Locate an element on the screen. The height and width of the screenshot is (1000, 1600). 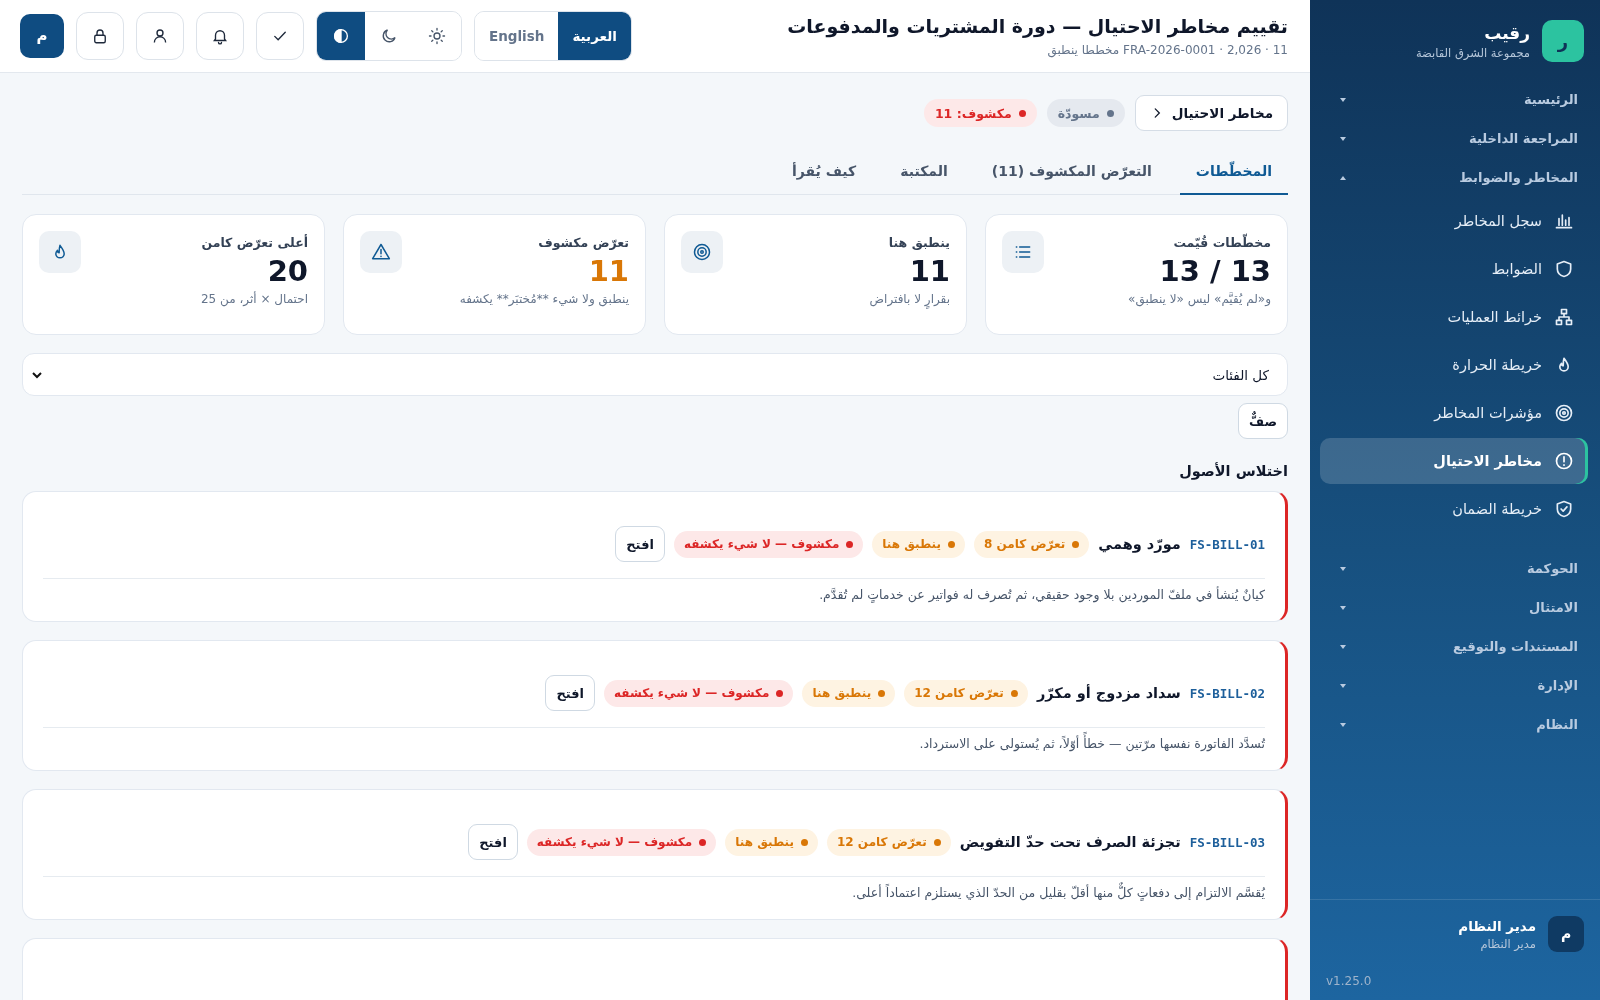
warning-icon is located at coordinates (381, 252).